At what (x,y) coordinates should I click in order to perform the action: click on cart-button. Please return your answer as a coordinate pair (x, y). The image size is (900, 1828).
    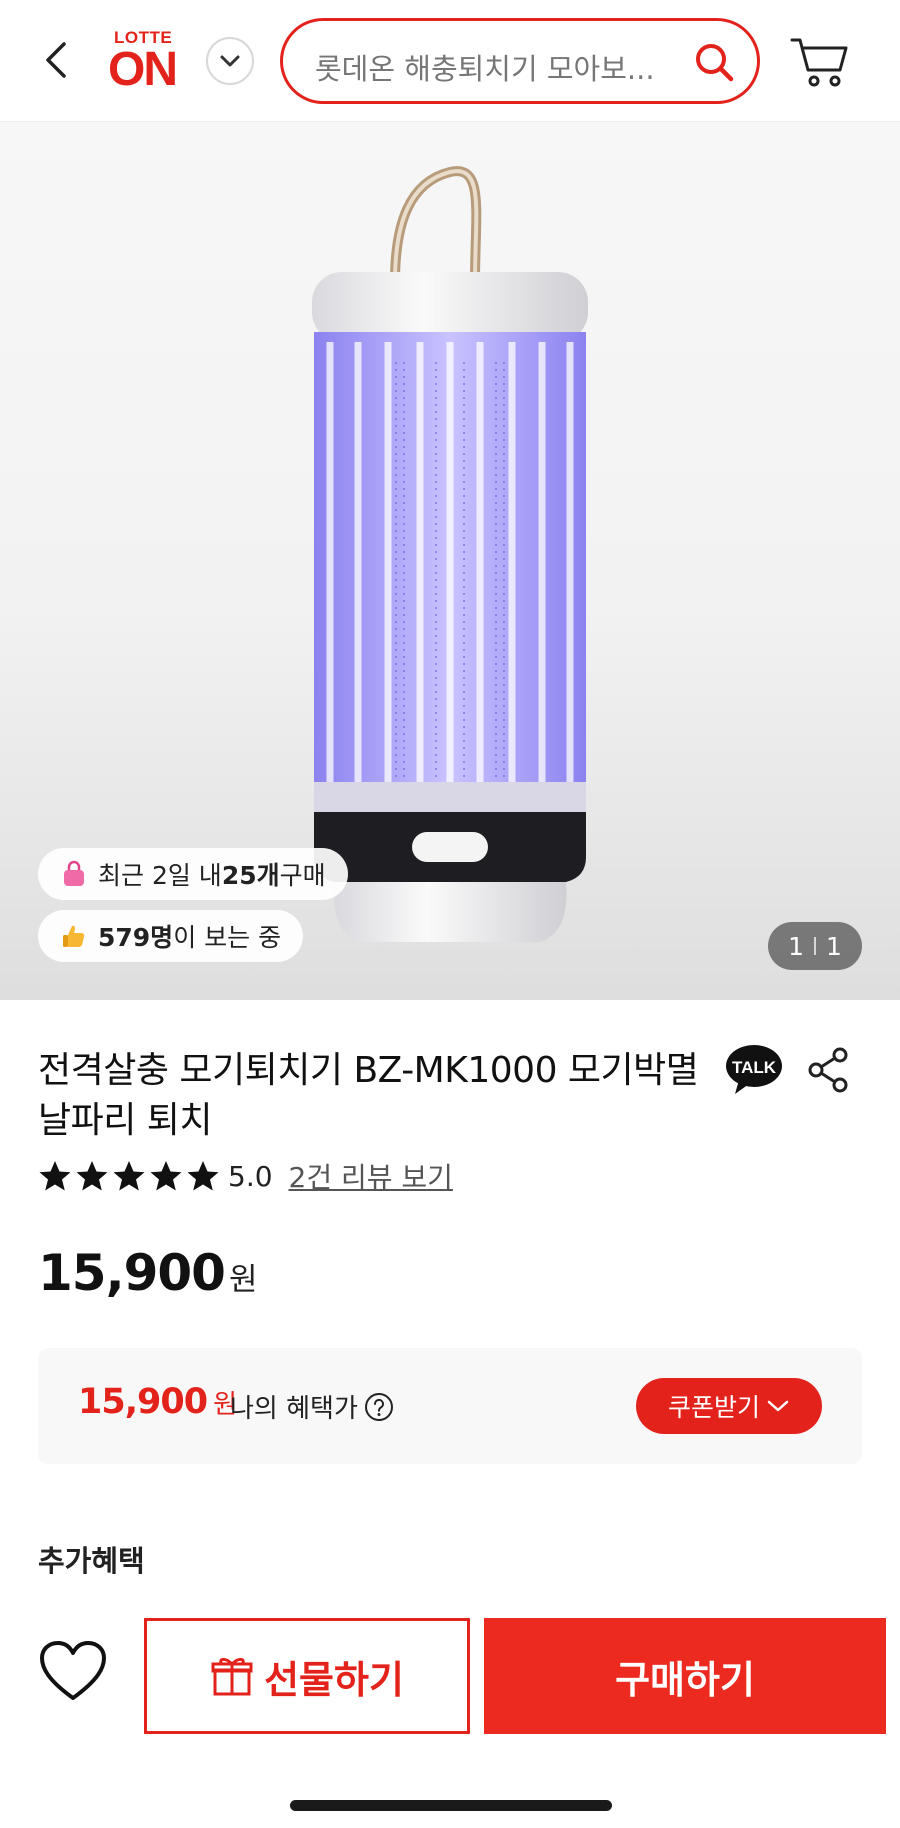
    Looking at the image, I should click on (820, 62).